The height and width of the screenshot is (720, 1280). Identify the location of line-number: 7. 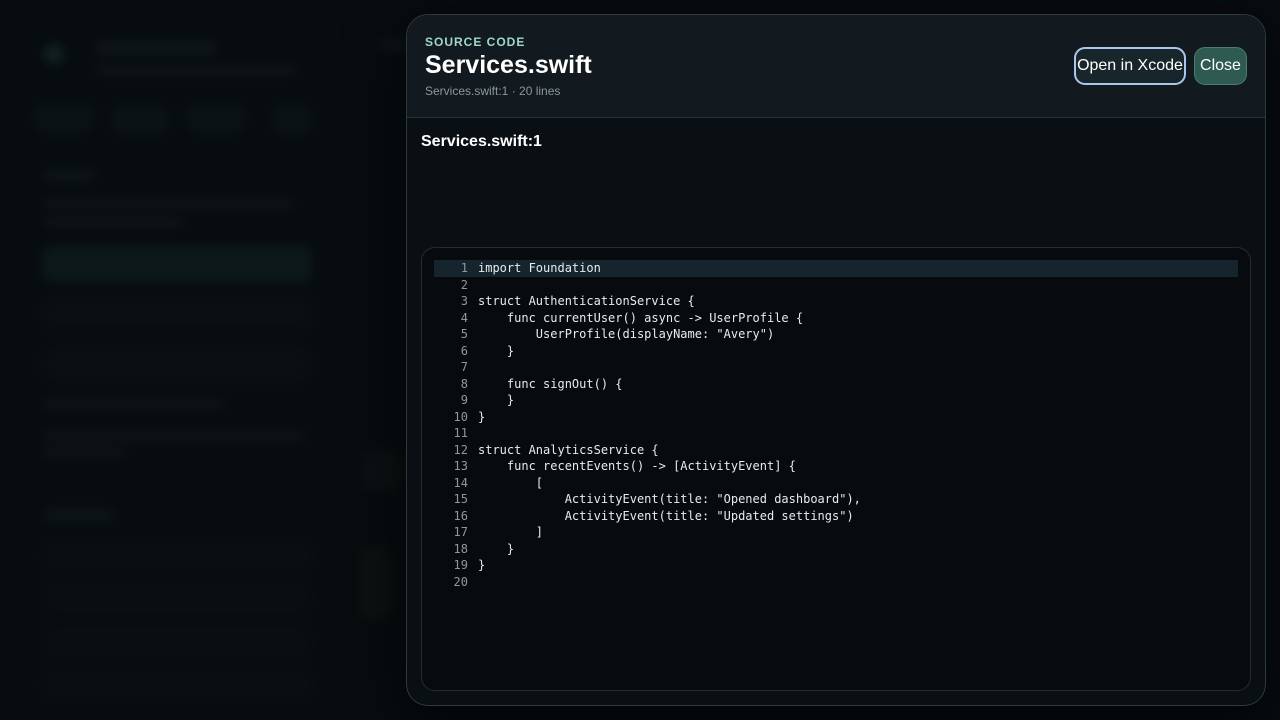
(464, 367).